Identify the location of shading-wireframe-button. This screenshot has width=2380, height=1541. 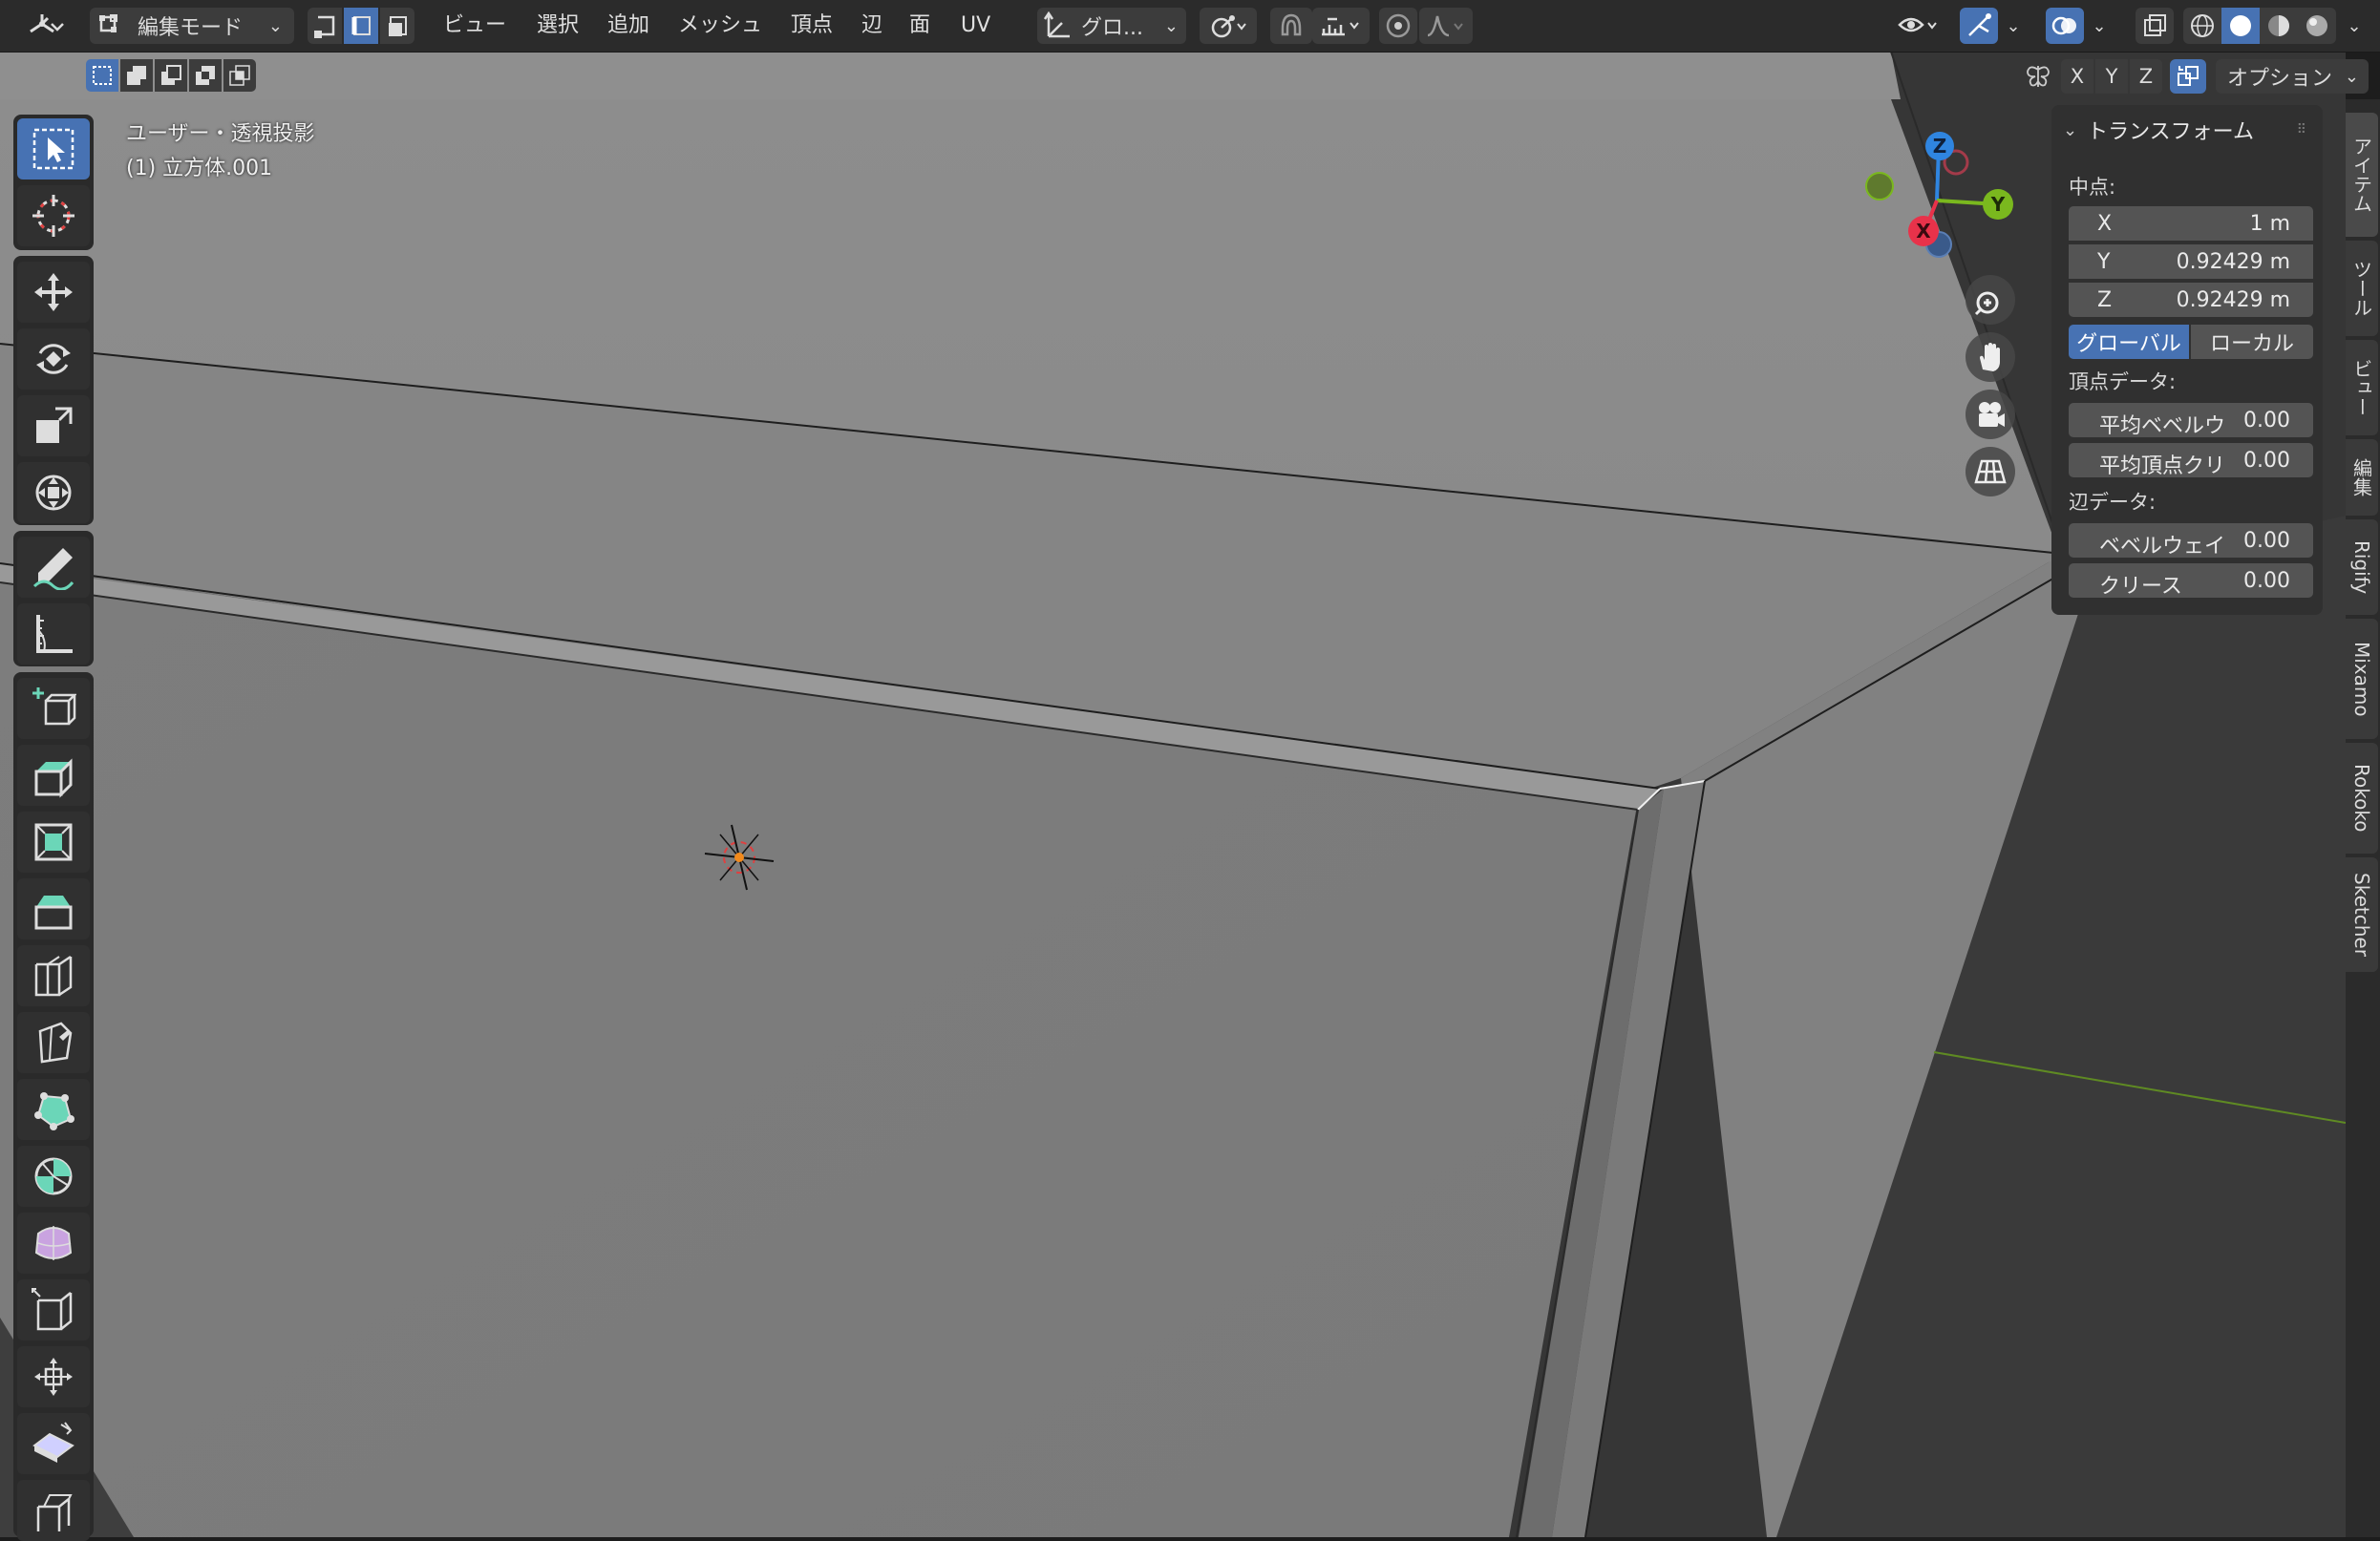
(2202, 26).